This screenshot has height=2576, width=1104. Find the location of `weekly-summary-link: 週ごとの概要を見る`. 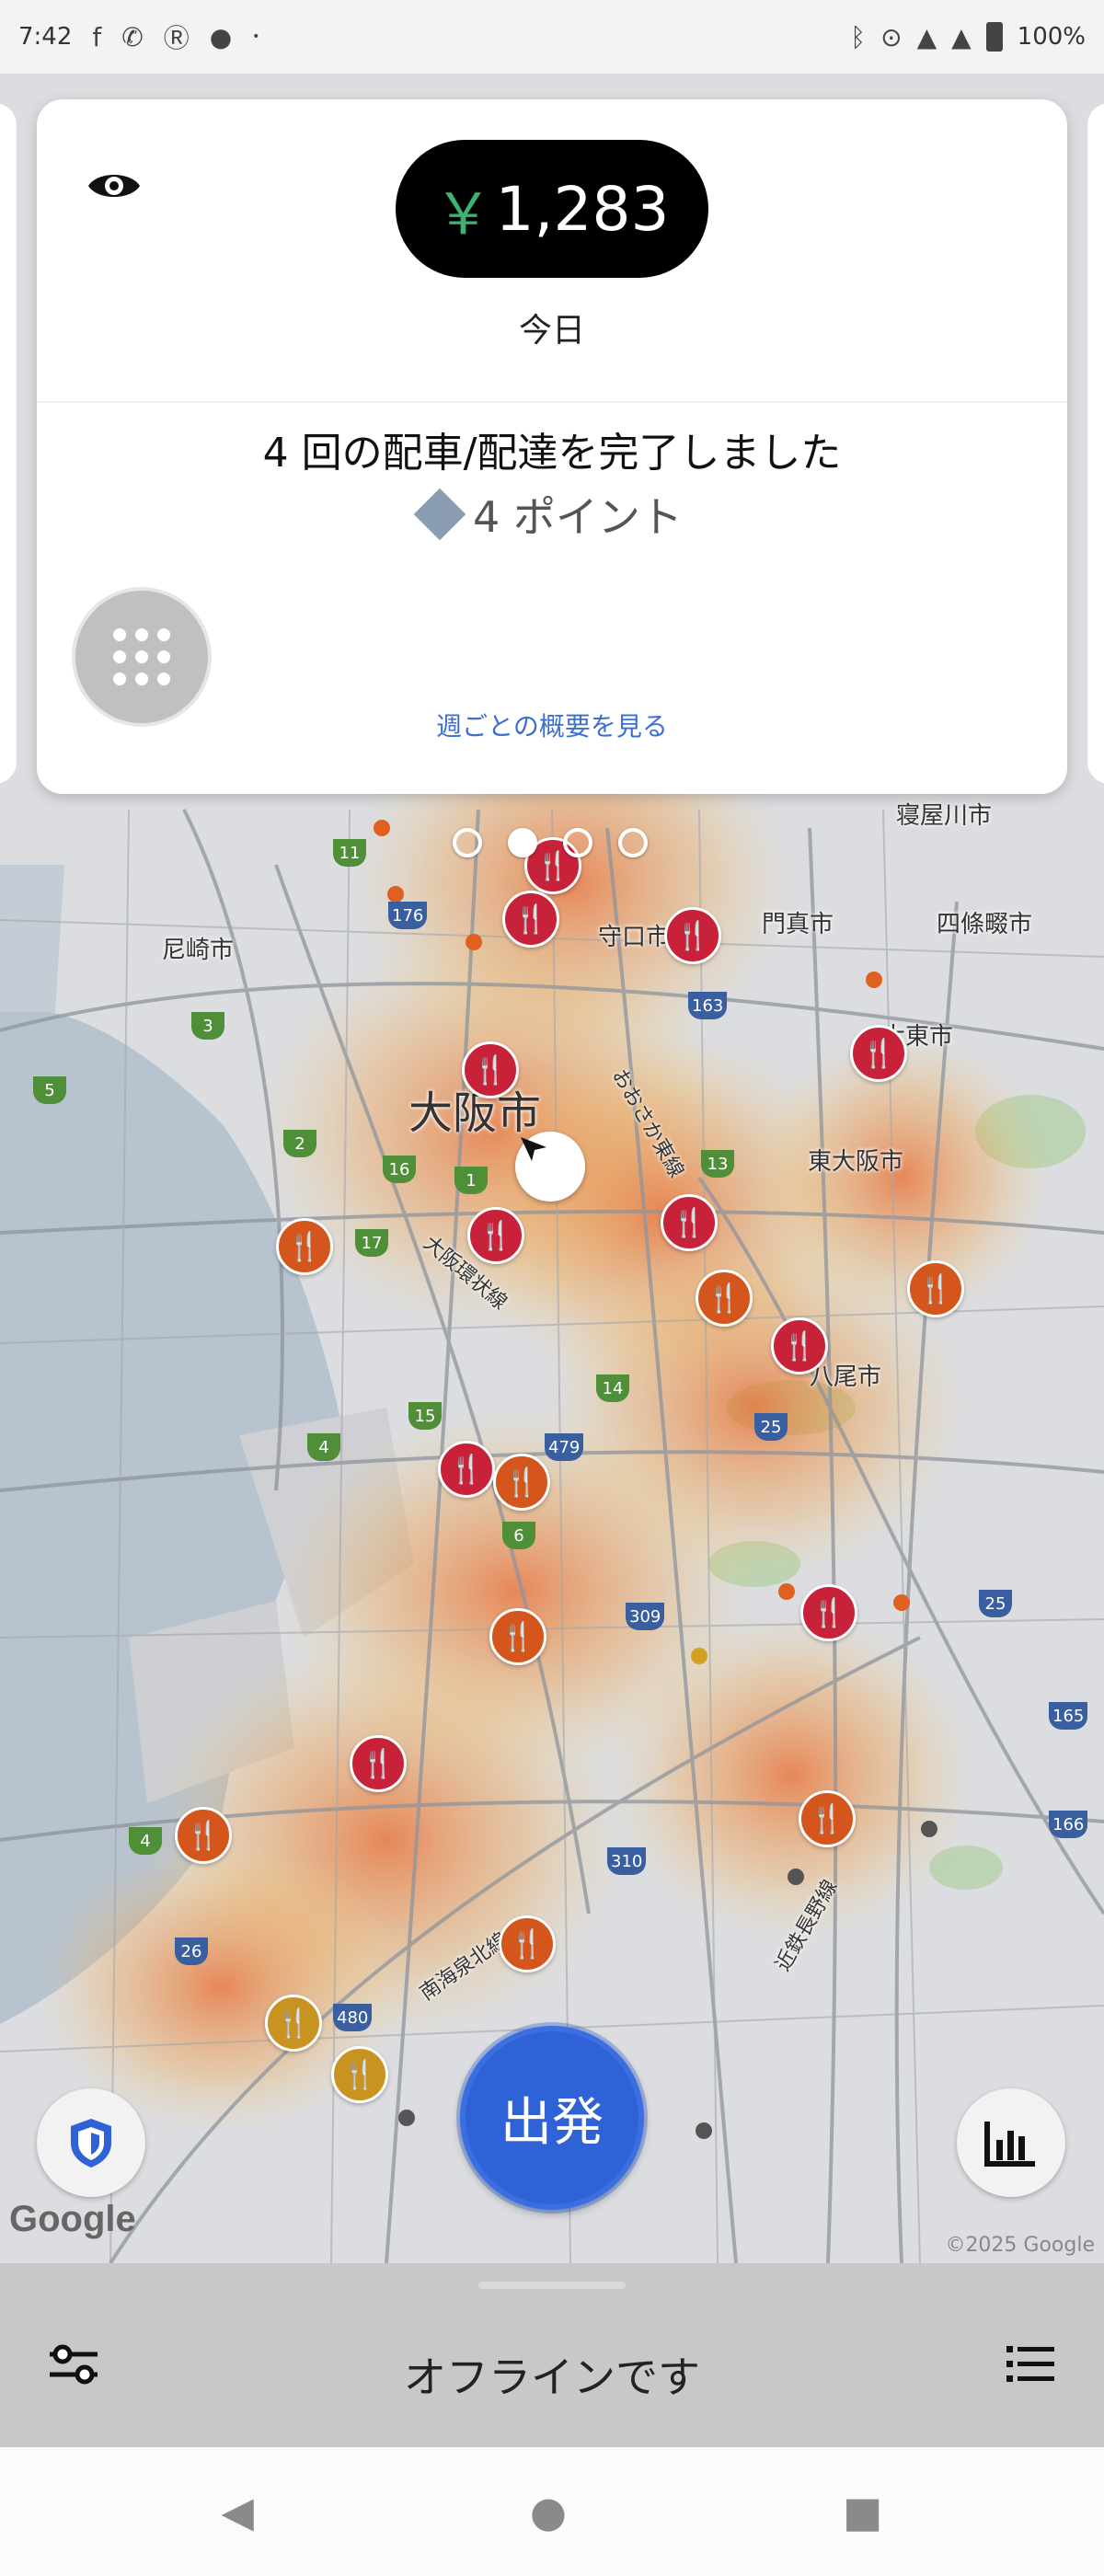

weekly-summary-link: 週ごとの概要を見る is located at coordinates (552, 725).